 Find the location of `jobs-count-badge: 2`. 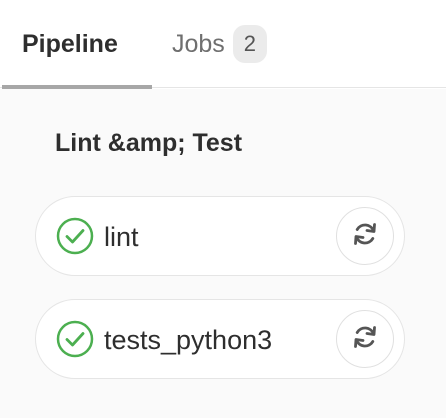

jobs-count-badge: 2 is located at coordinates (249, 44).